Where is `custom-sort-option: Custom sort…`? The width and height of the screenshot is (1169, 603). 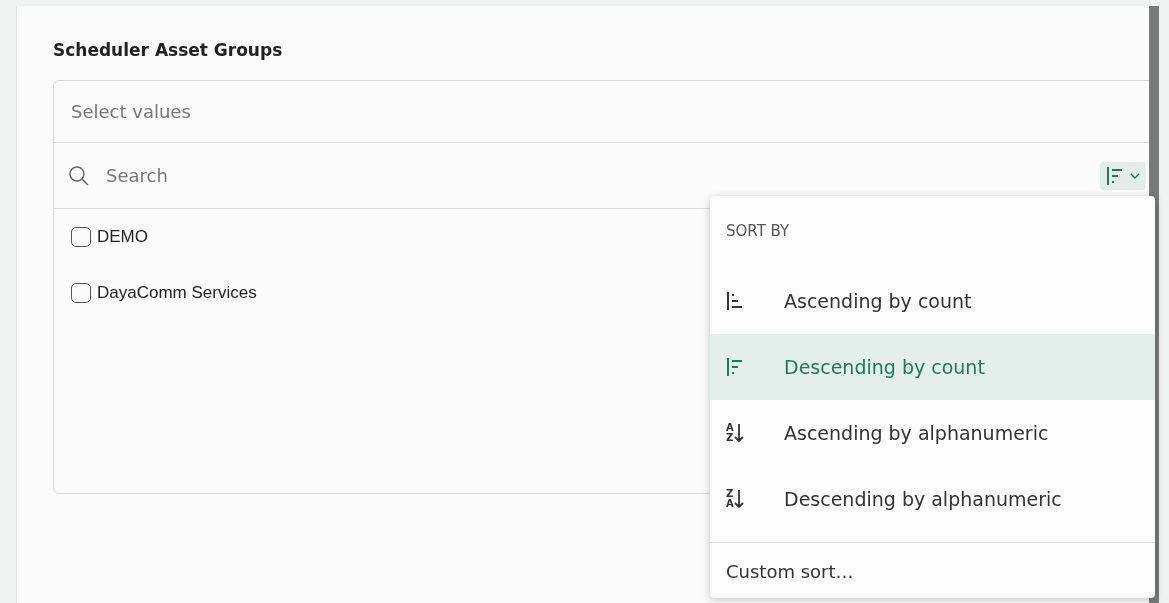 custom-sort-option: Custom sort… is located at coordinates (932, 571).